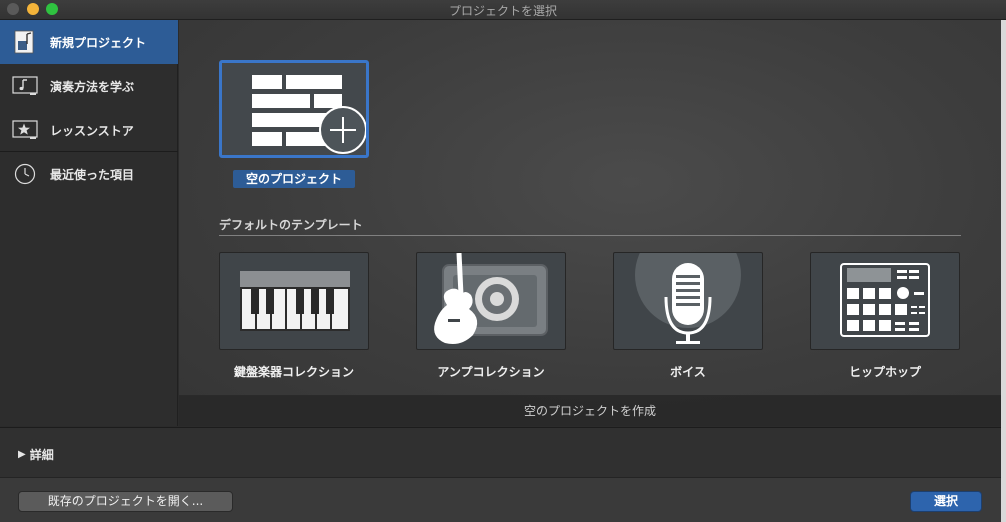 This screenshot has width=1006, height=522. I want to click on empty-project-tile, so click(294, 109).